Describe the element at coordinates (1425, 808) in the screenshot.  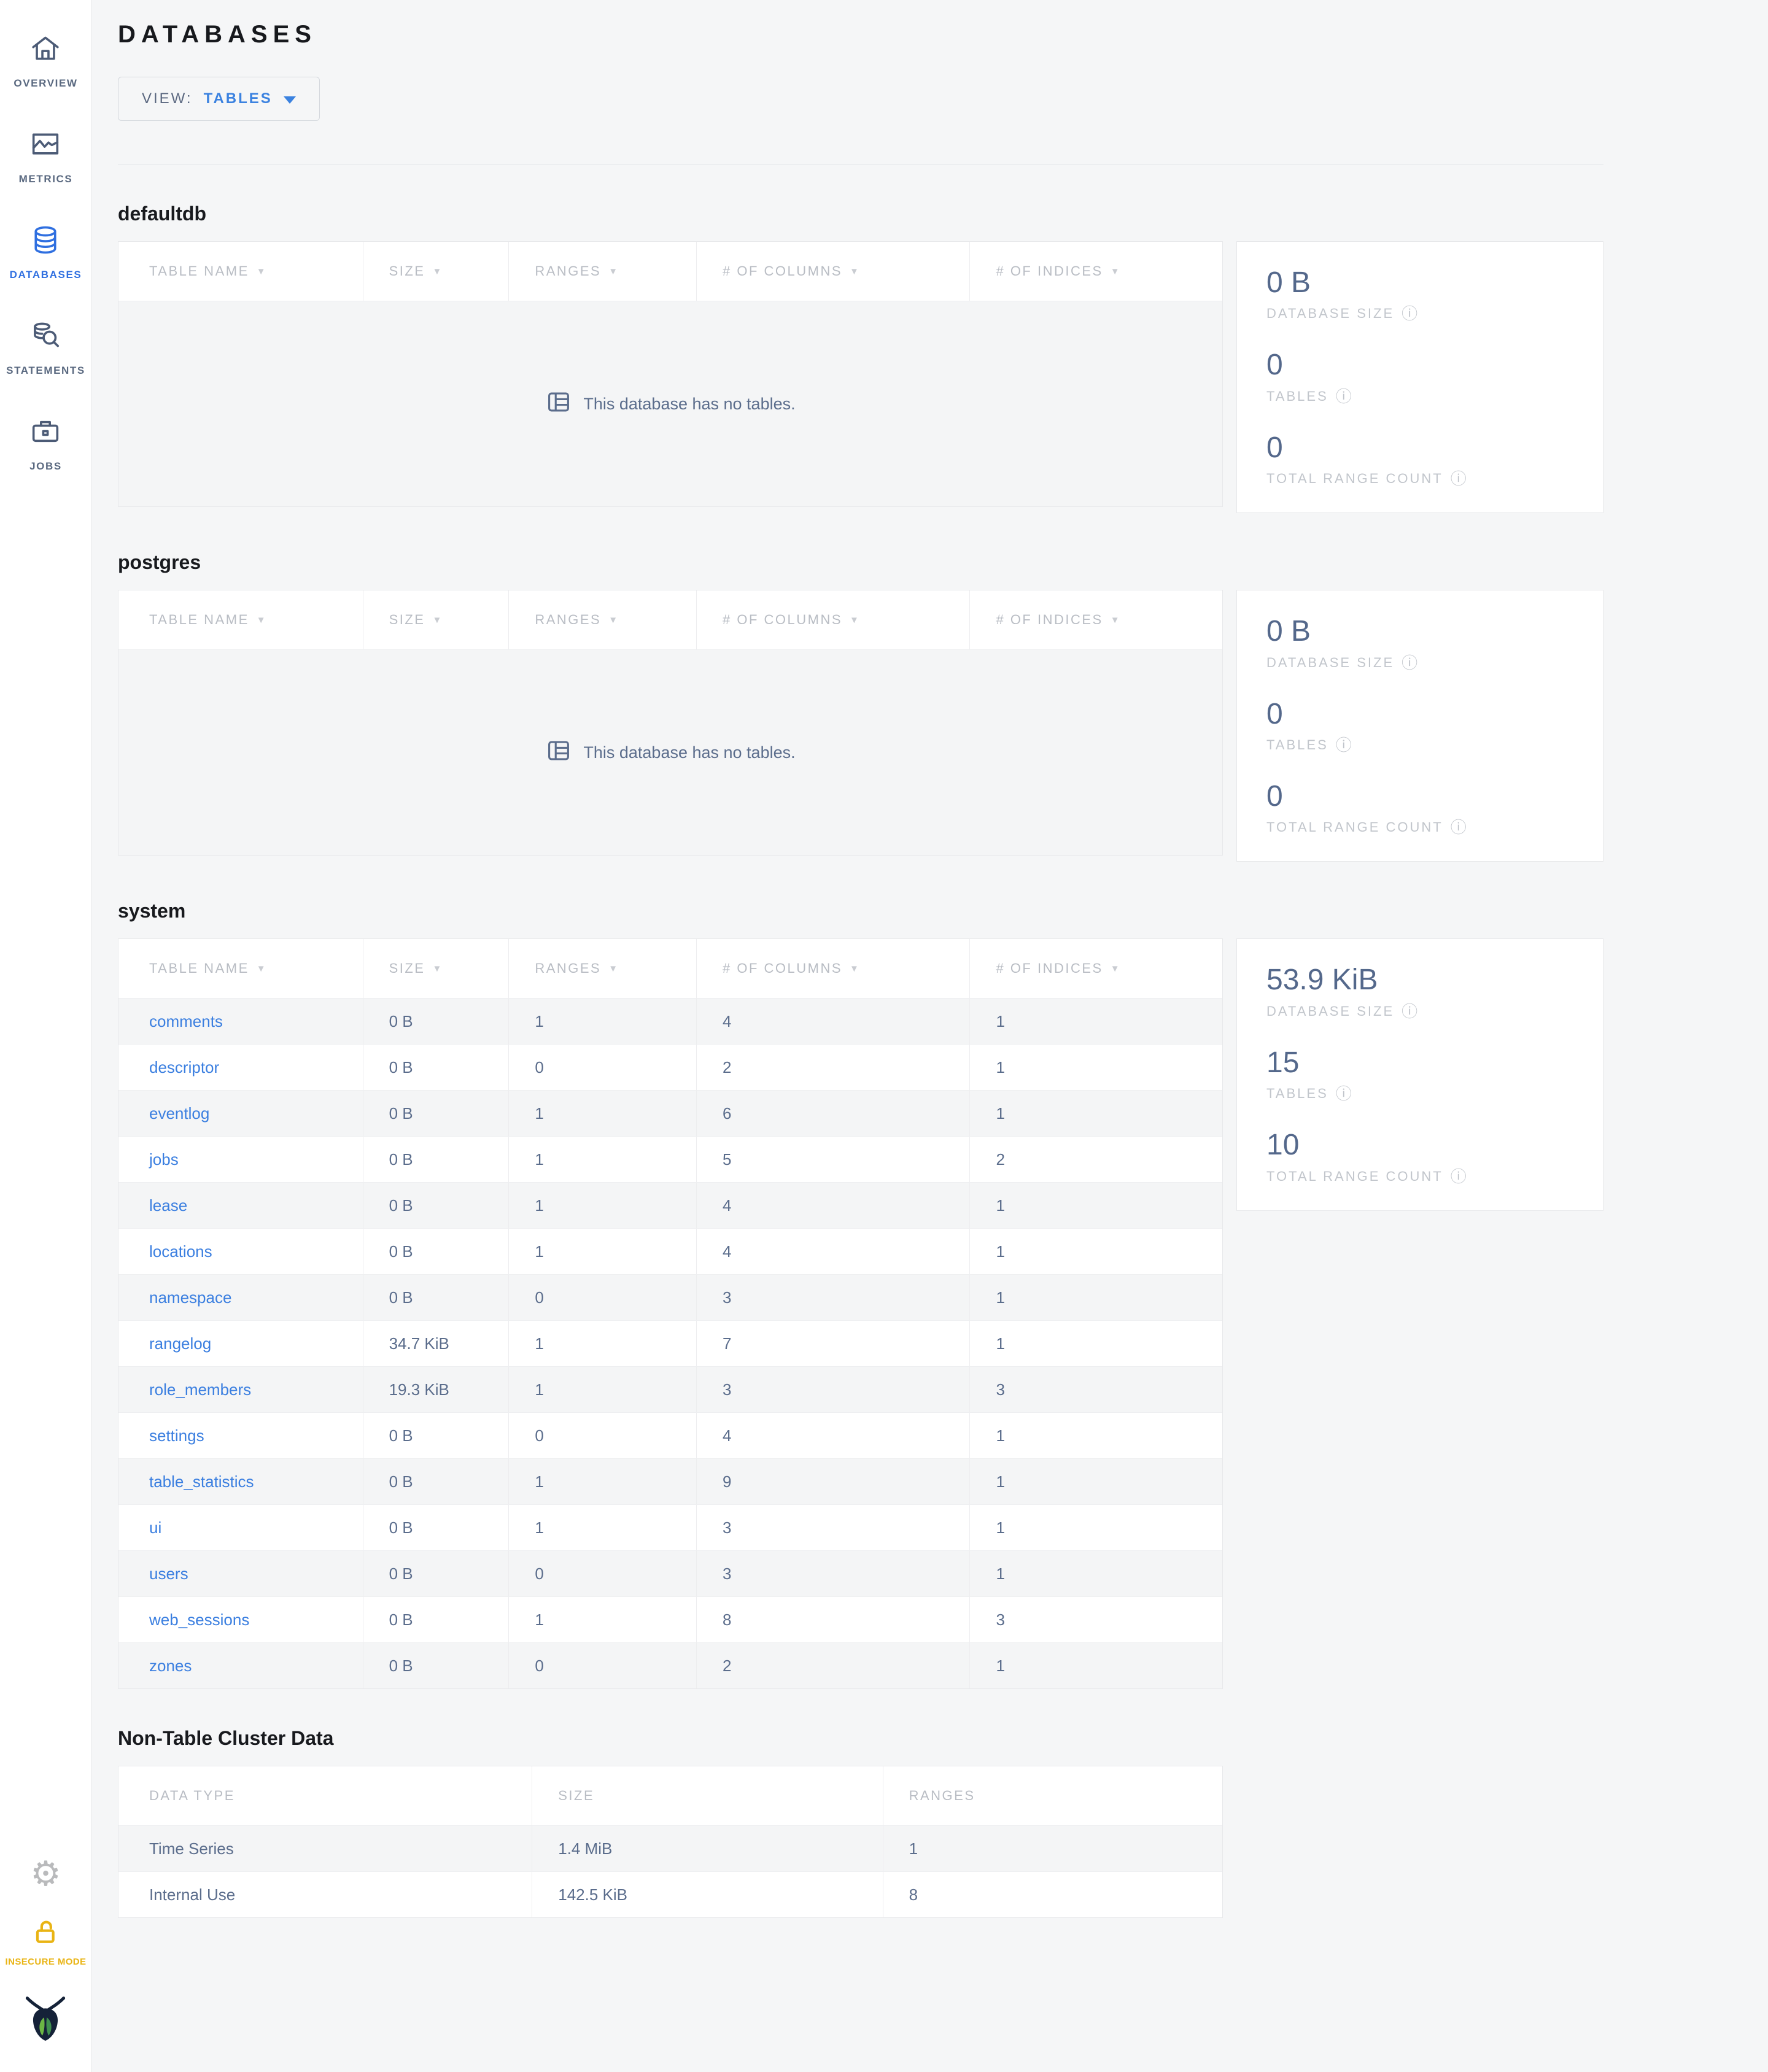
I see `stat-range_count: 0 TOTAL RANGE COUNT ⓘ` at that location.